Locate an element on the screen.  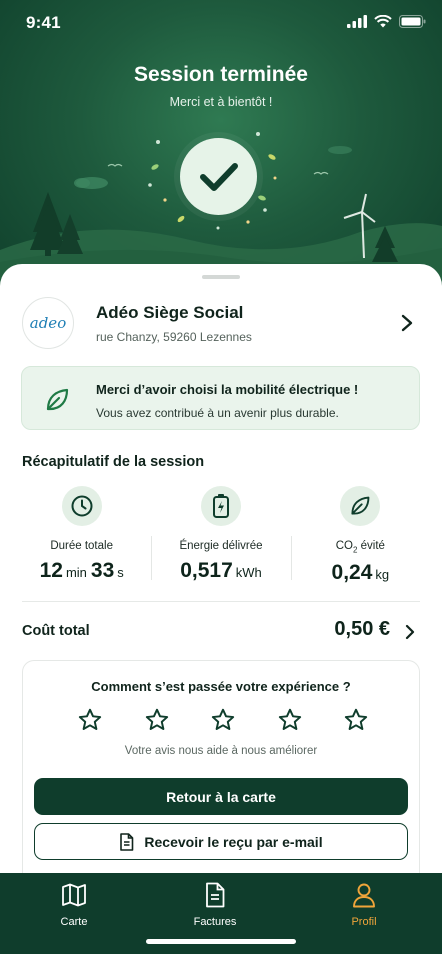
email-receipt-label: Recevoir le reçu par e-mail is located at coordinates (233, 841).